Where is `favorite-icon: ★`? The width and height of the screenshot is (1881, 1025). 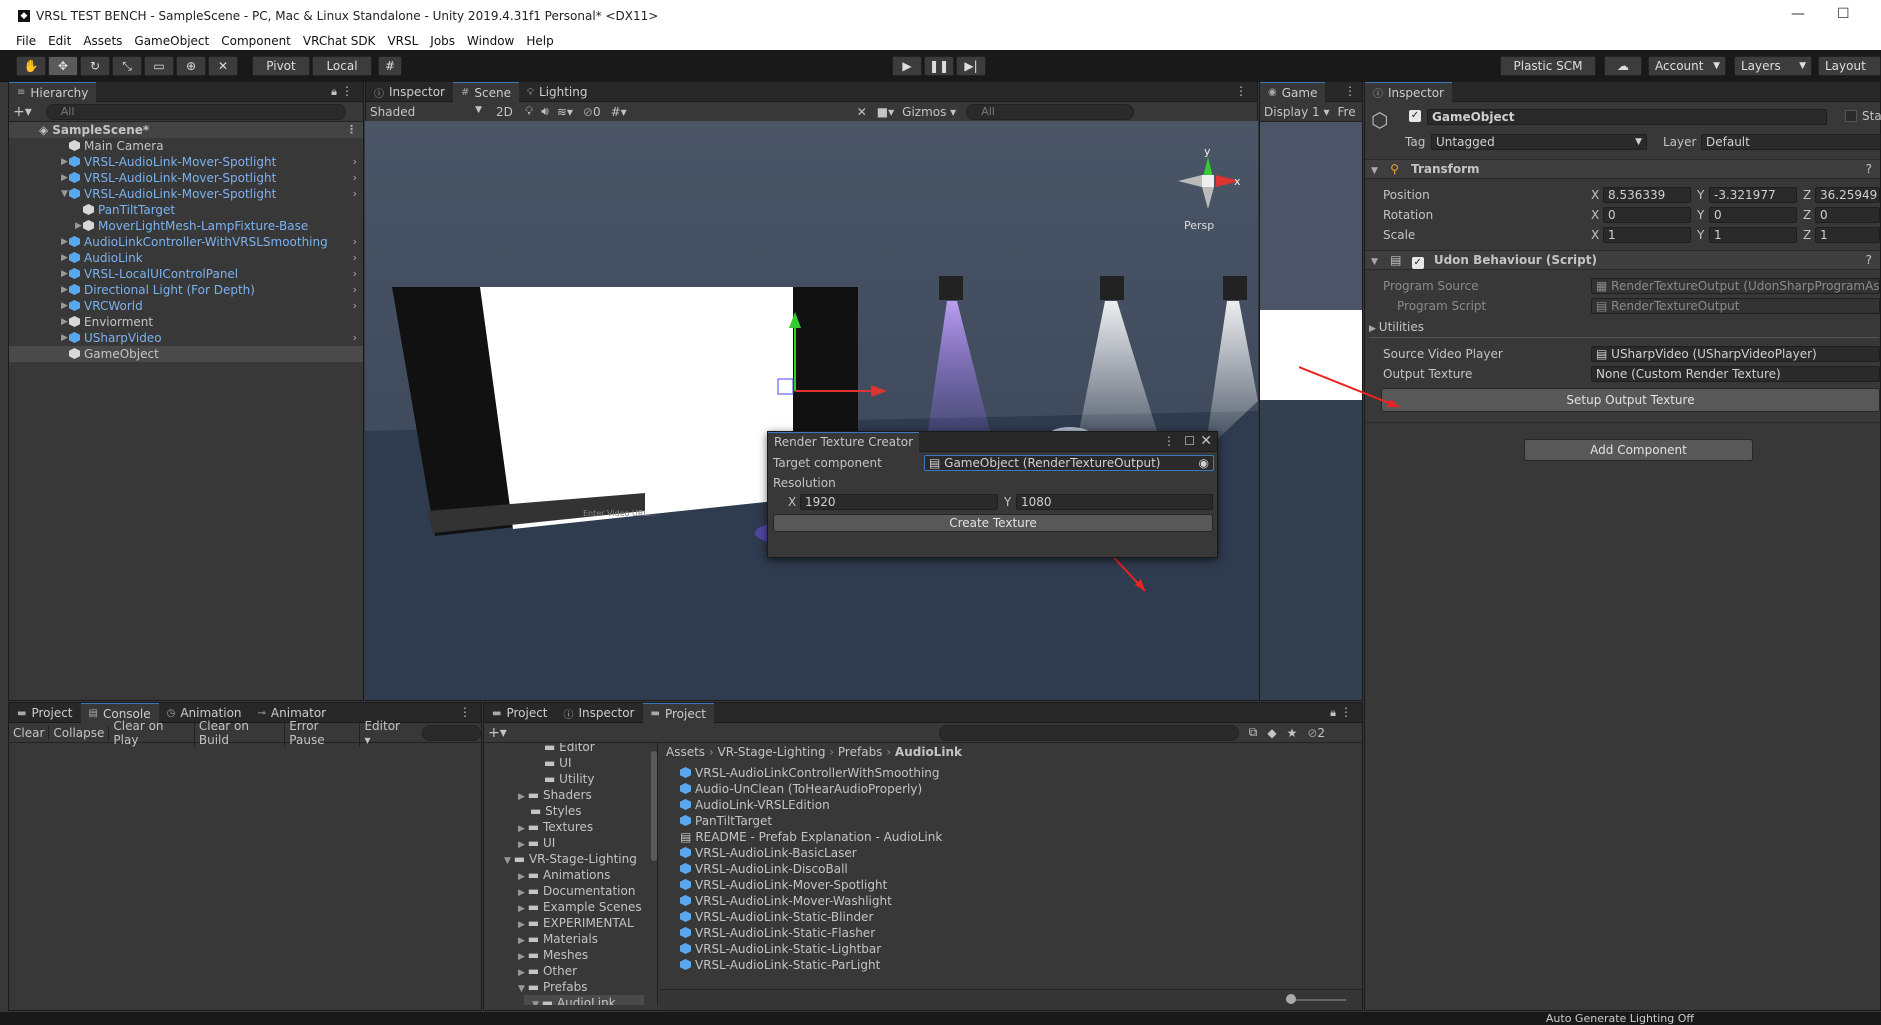 favorite-icon: ★ is located at coordinates (1292, 733).